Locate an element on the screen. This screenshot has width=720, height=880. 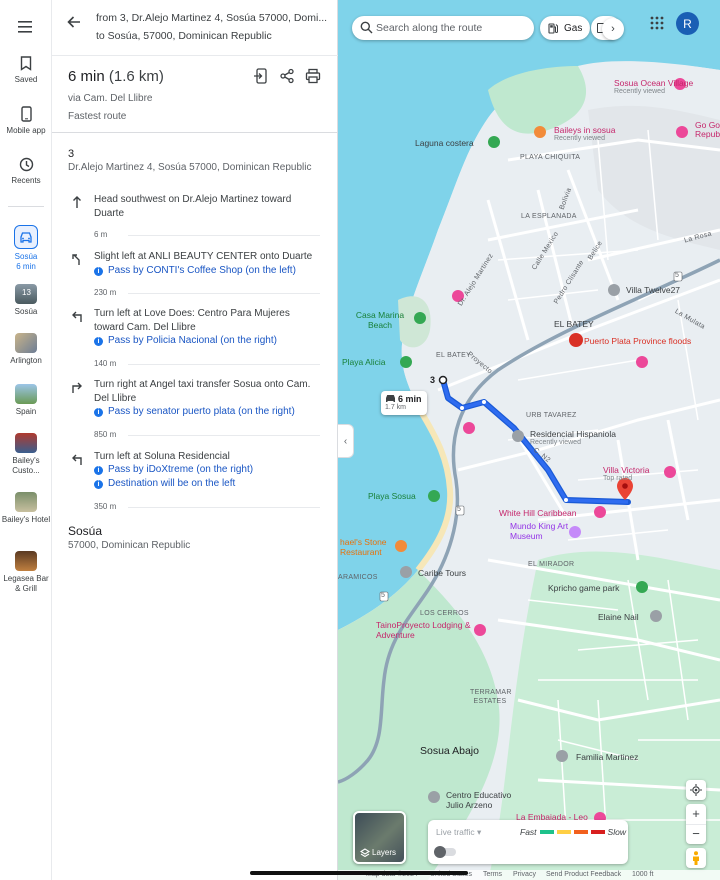
send-to-phone-icon is located at coordinates (261, 76).